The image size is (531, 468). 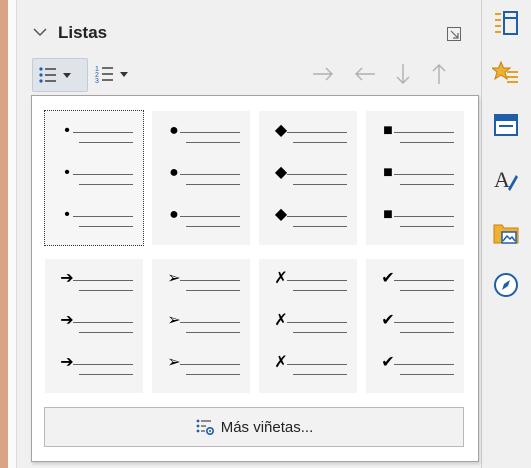 I want to click on document-margin, so click(x=12, y=234).